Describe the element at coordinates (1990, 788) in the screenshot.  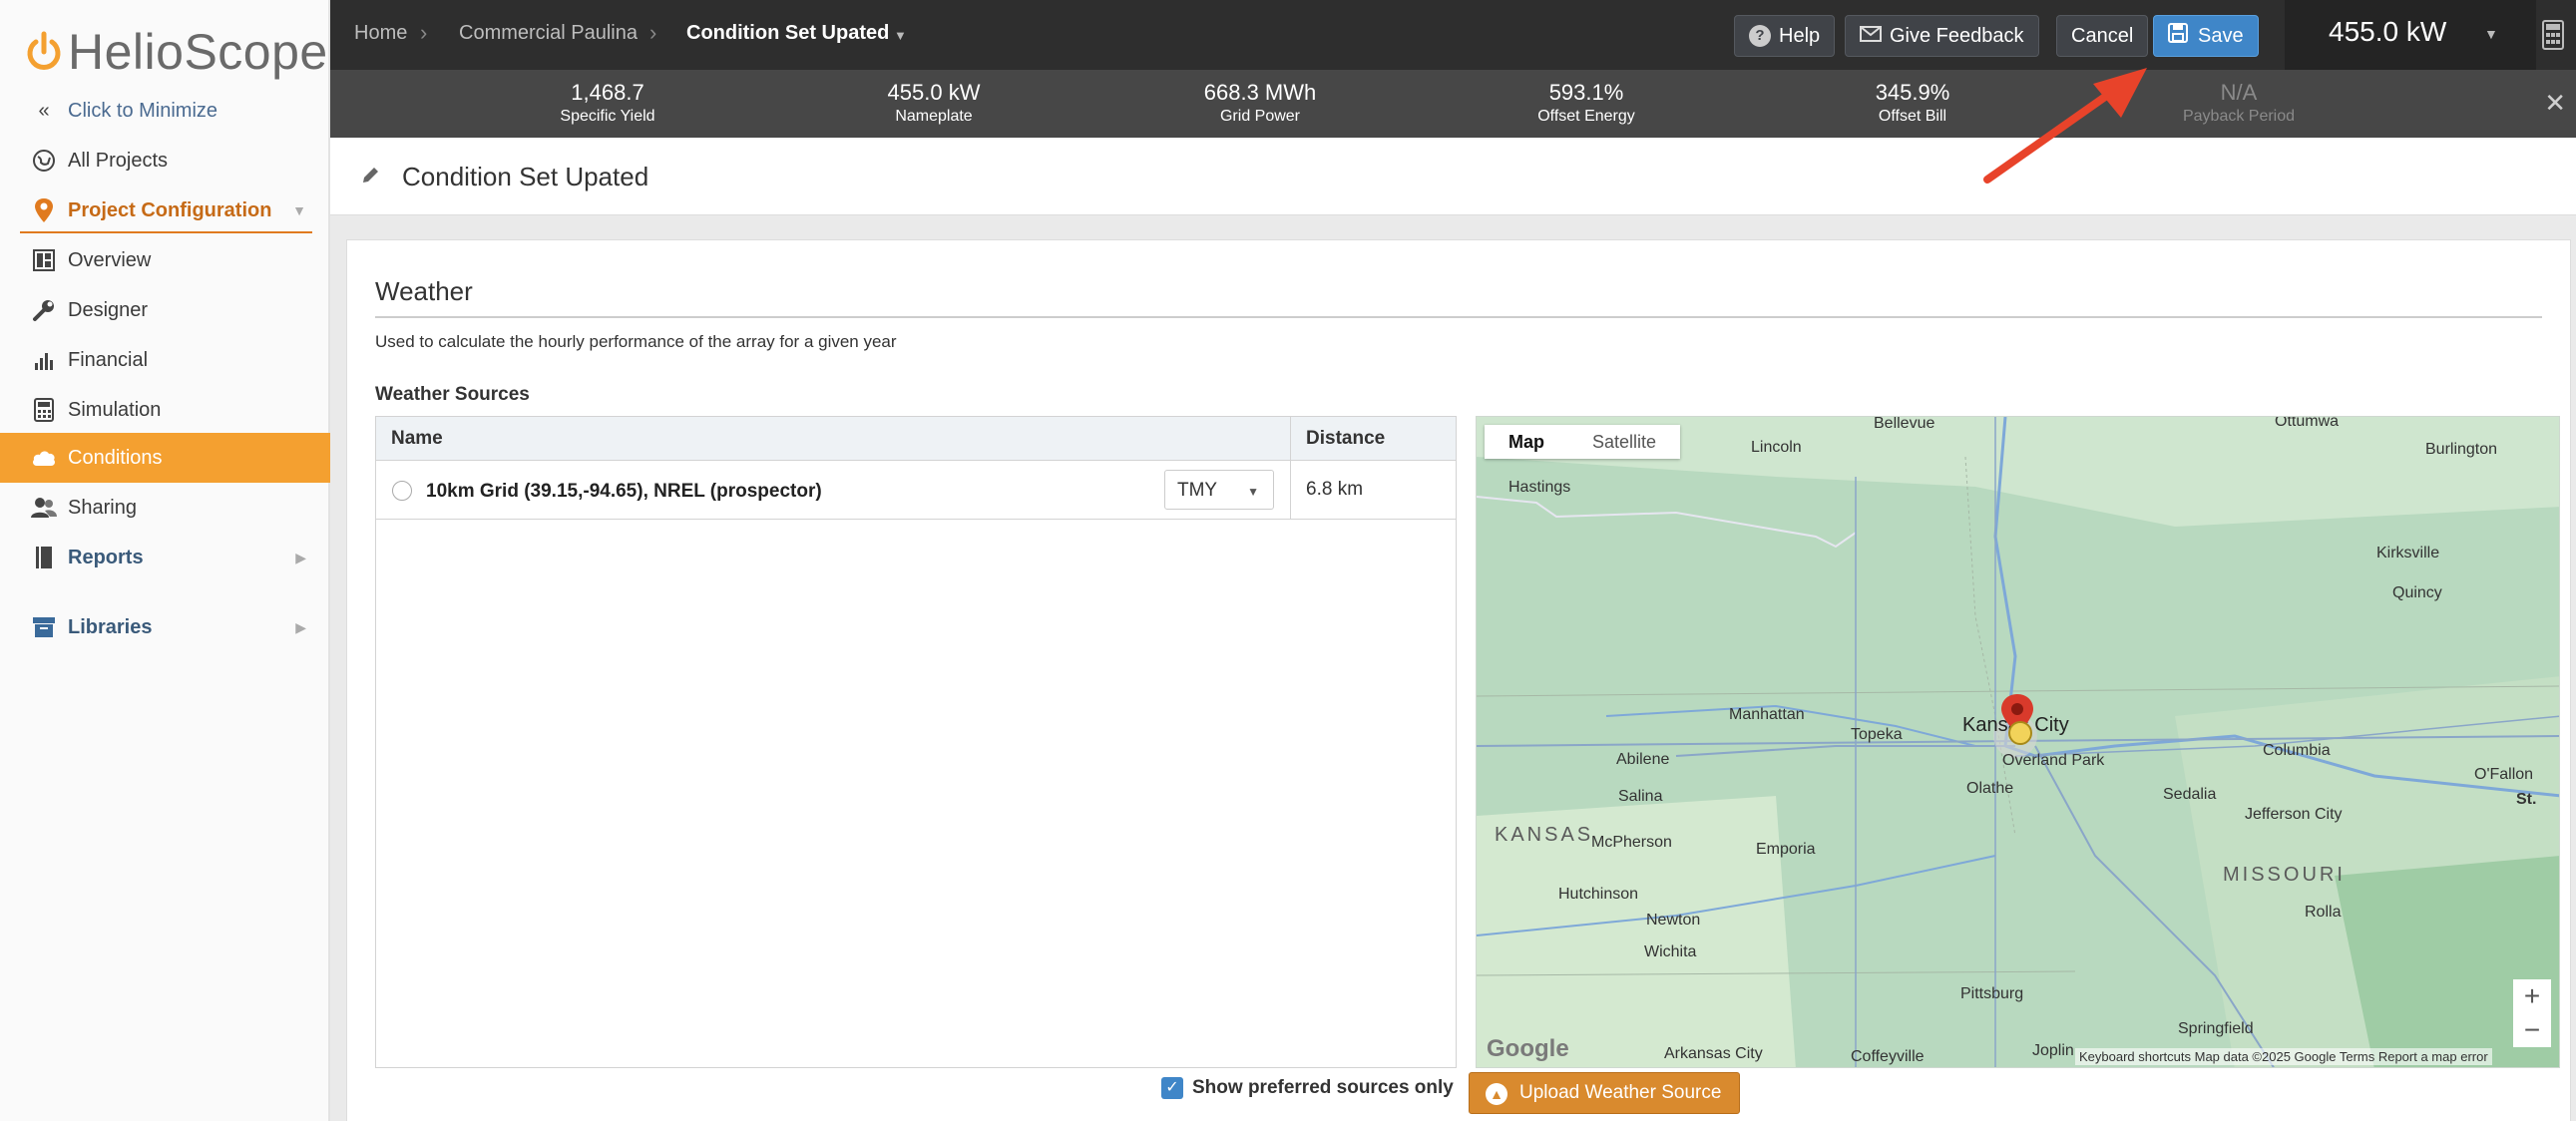
I see `map-label: Olathe` at that location.